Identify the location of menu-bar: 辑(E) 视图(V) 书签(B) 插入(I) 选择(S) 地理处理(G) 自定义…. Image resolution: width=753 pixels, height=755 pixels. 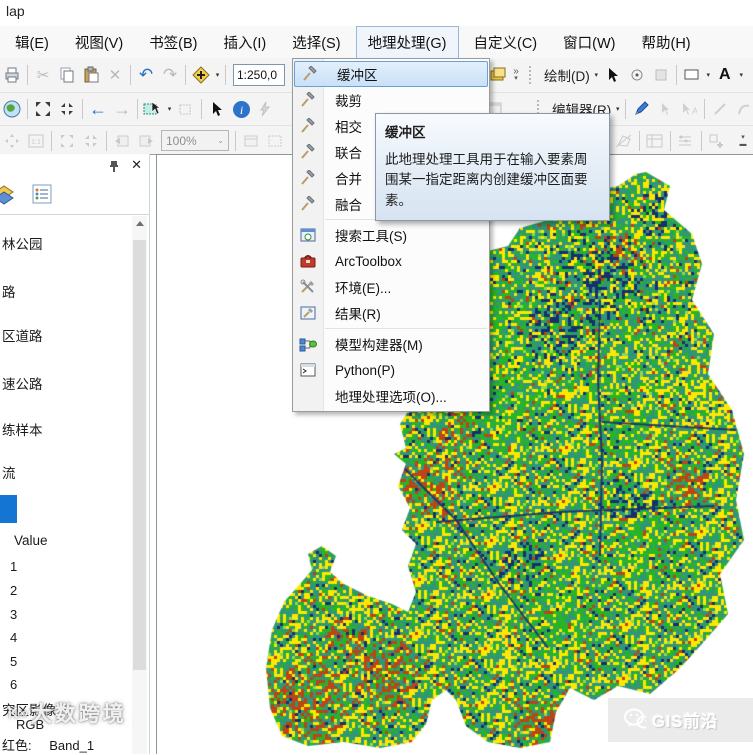
(376, 42).